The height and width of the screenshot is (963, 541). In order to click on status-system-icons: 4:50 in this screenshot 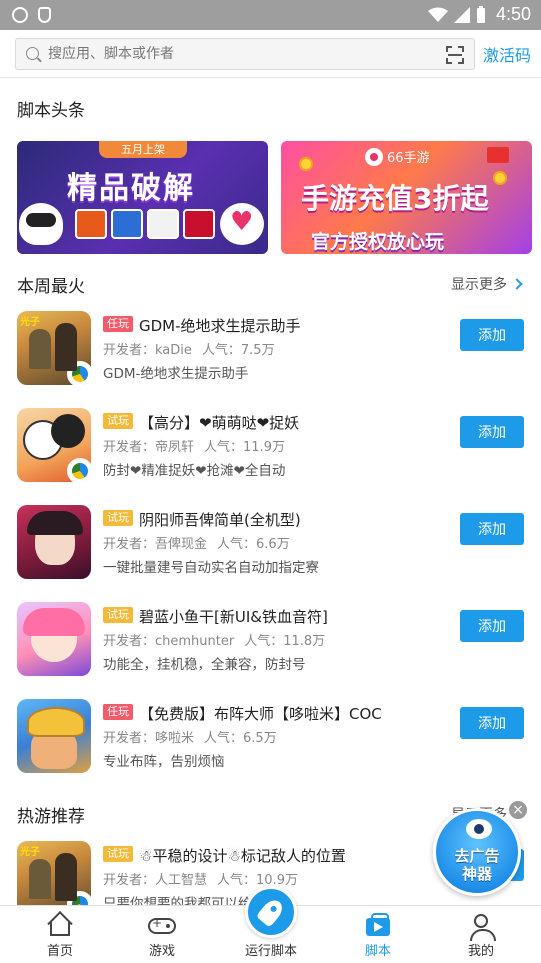, I will do `click(479, 14)`.